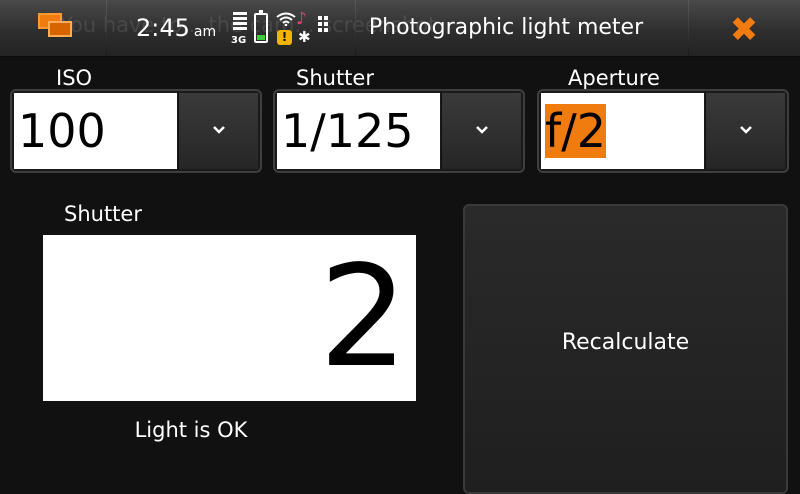 The height and width of the screenshot is (494, 800). Describe the element at coordinates (163, 28) in the screenshot. I see `clock-time: 2:45` at that location.